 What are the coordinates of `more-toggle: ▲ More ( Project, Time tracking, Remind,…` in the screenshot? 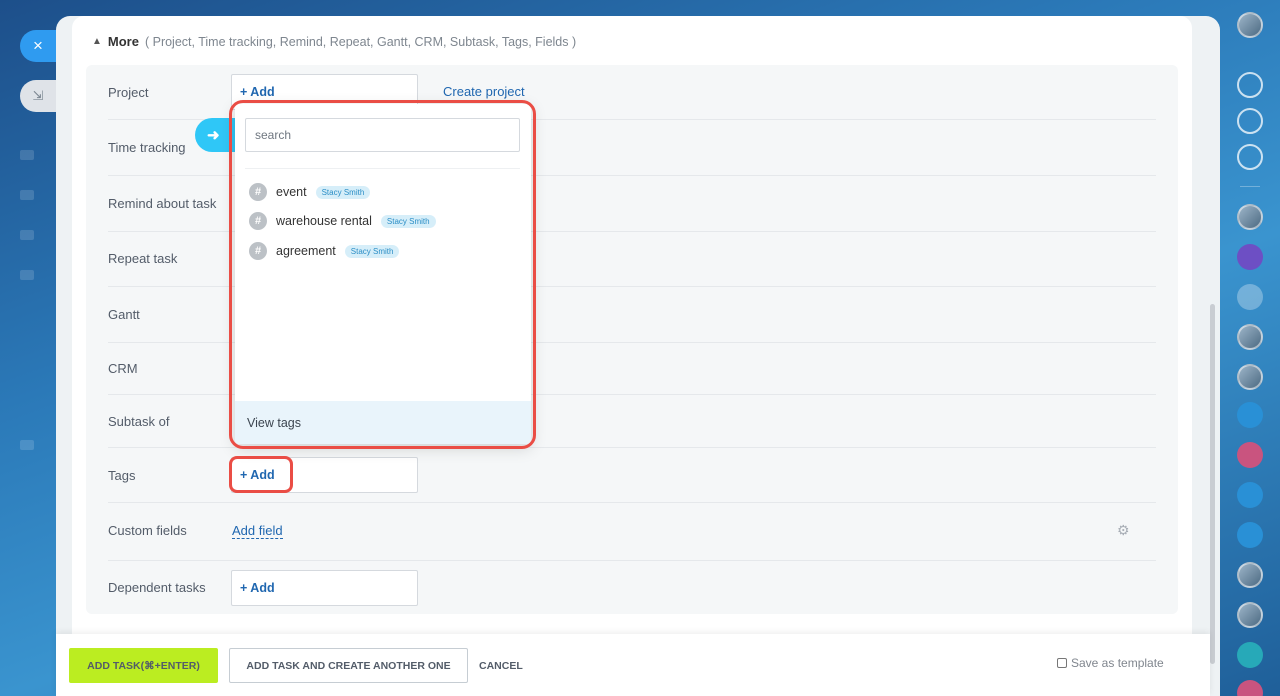 It's located at (334, 41).